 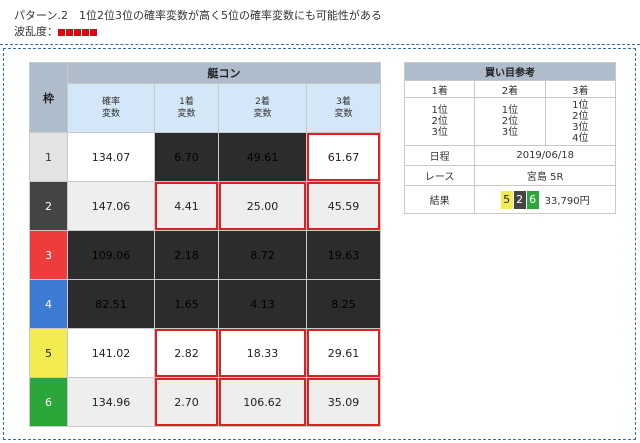 I want to click on group-header: 艇コン, so click(x=224, y=73).